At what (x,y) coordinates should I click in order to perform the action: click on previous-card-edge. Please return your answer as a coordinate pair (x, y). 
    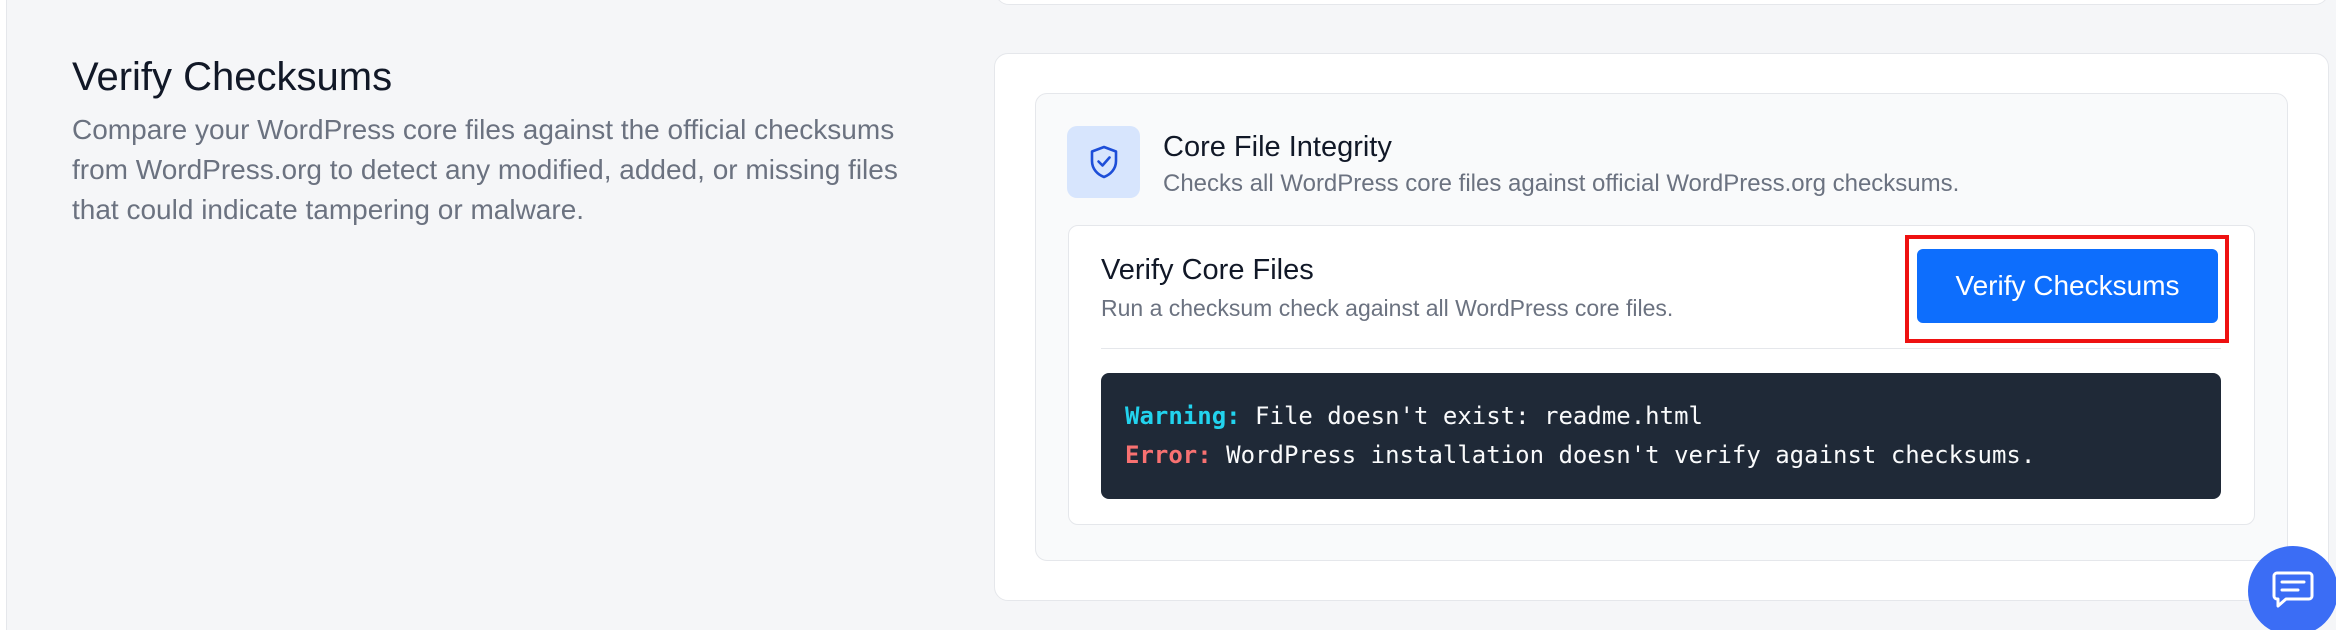
    Looking at the image, I should click on (1662, 2).